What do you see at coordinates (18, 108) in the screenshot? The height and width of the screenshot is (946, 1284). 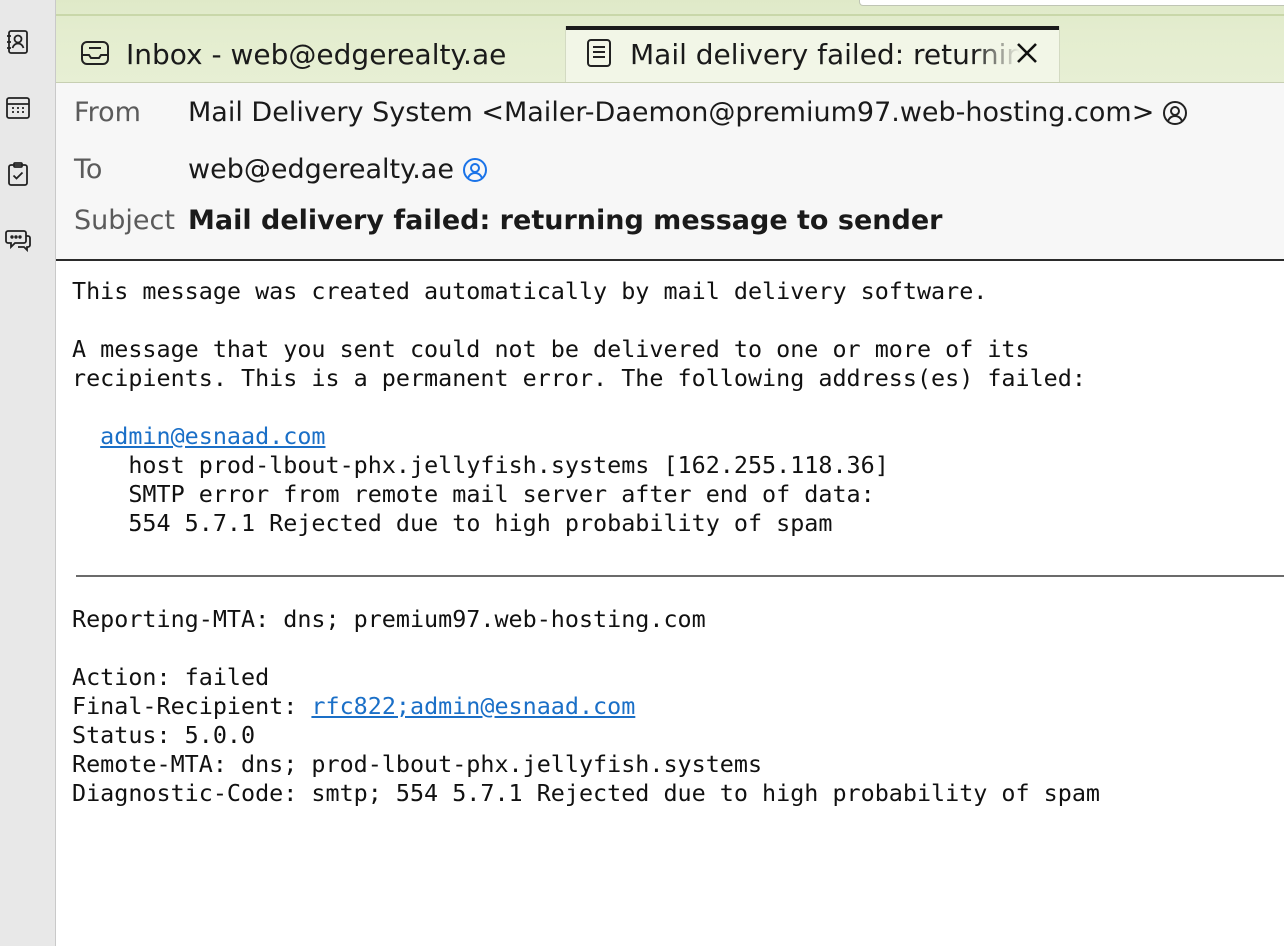 I see `calendar-icon` at bounding box center [18, 108].